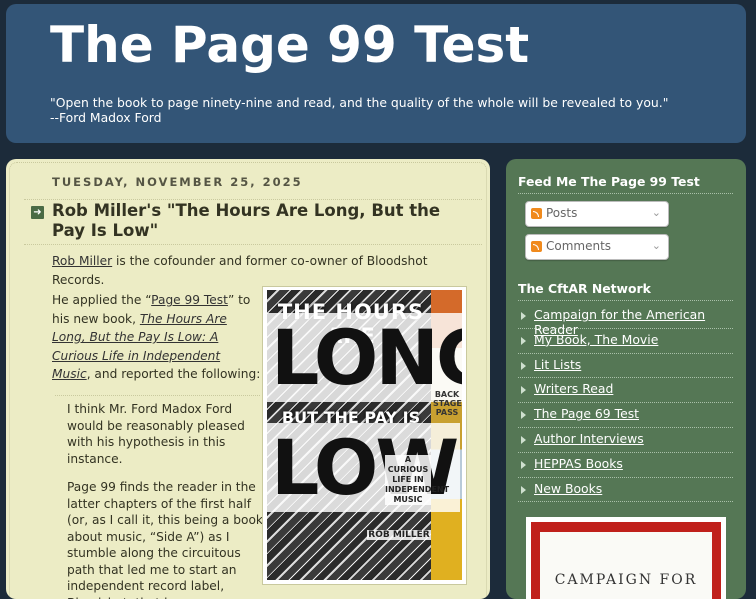 The image size is (756, 599). Describe the element at coordinates (447, 403) in the screenshot. I see `cover-side-text: BACK STAGE PASS` at that location.